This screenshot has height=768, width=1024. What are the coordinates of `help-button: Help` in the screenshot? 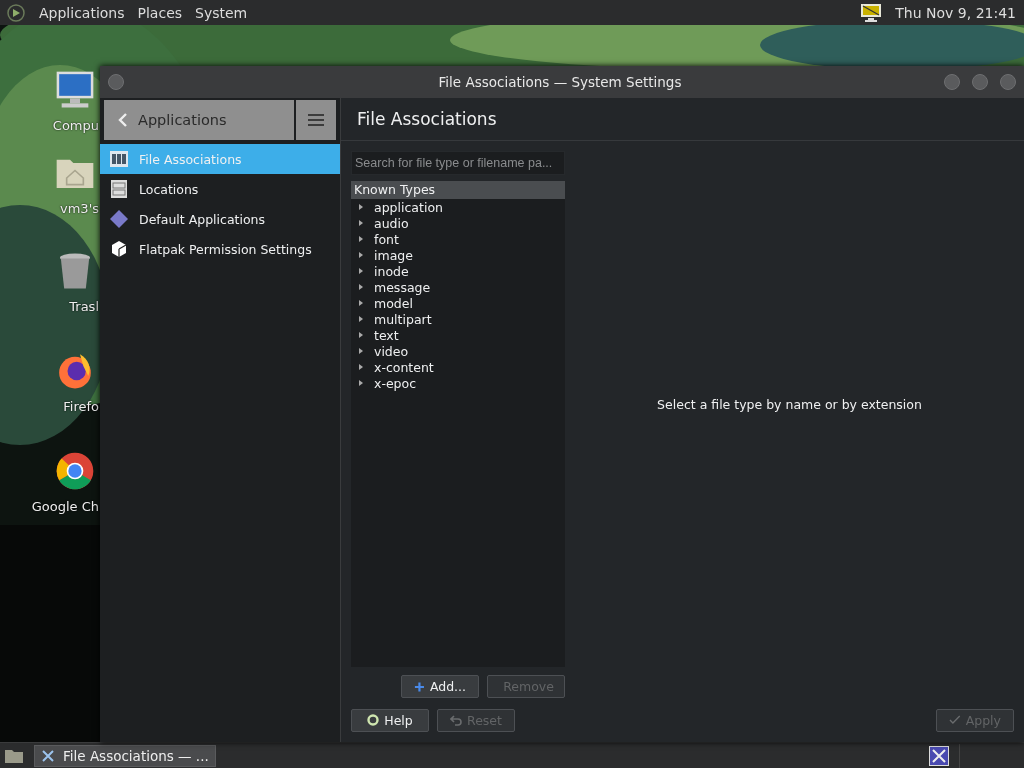 It's located at (390, 720).